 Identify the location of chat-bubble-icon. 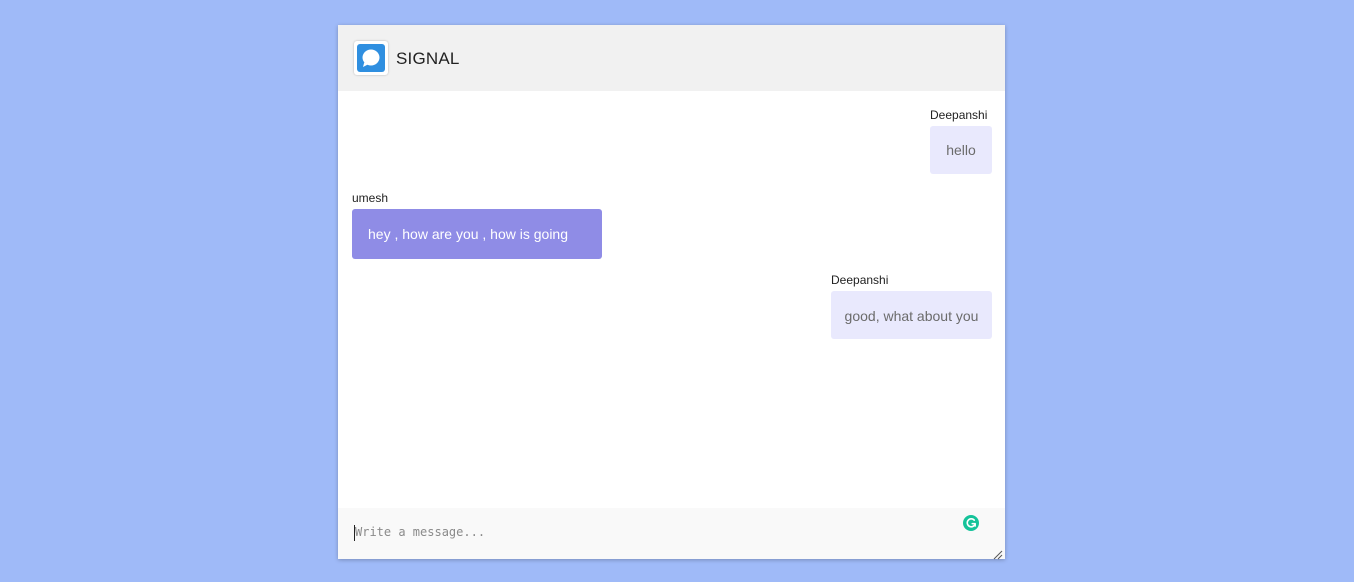
(371, 58).